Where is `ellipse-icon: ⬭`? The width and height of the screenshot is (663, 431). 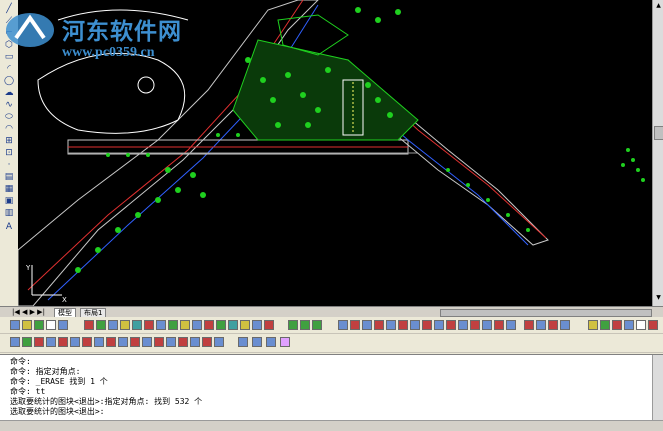
ellipse-icon: ⬭ is located at coordinates (9, 117).